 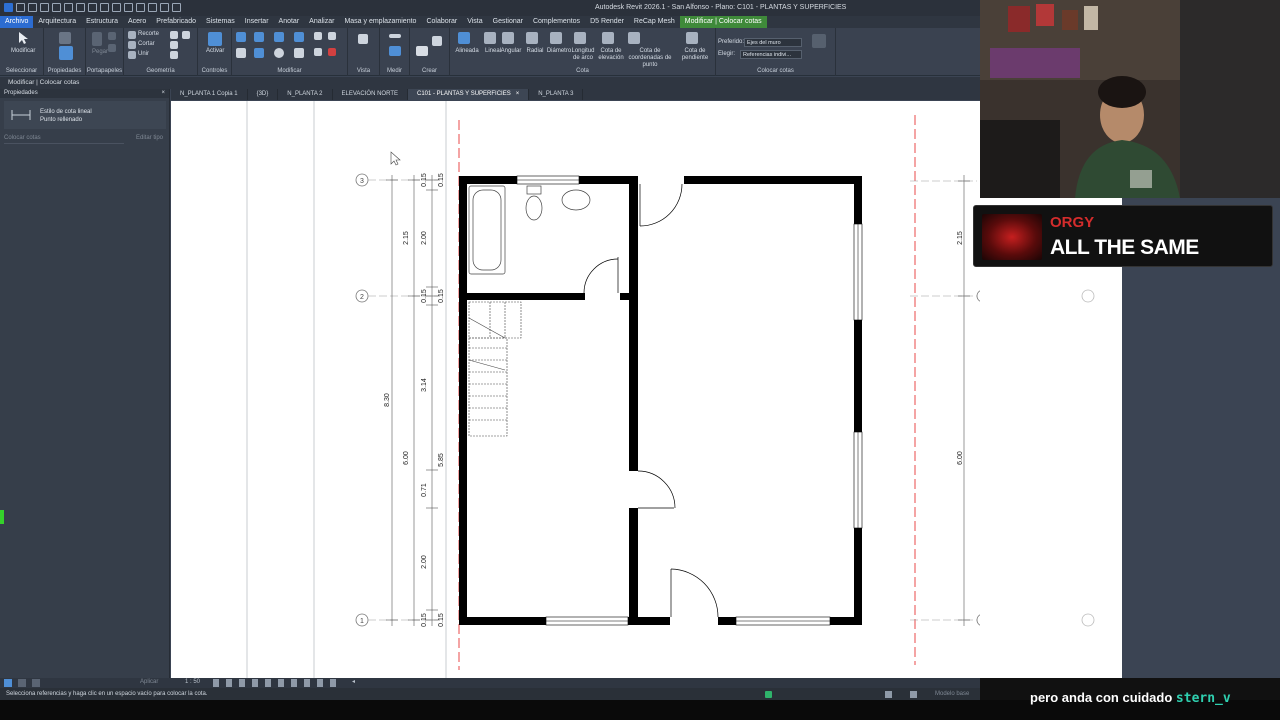 I want to click on dimension-text: 6.00, so click(x=960, y=458).